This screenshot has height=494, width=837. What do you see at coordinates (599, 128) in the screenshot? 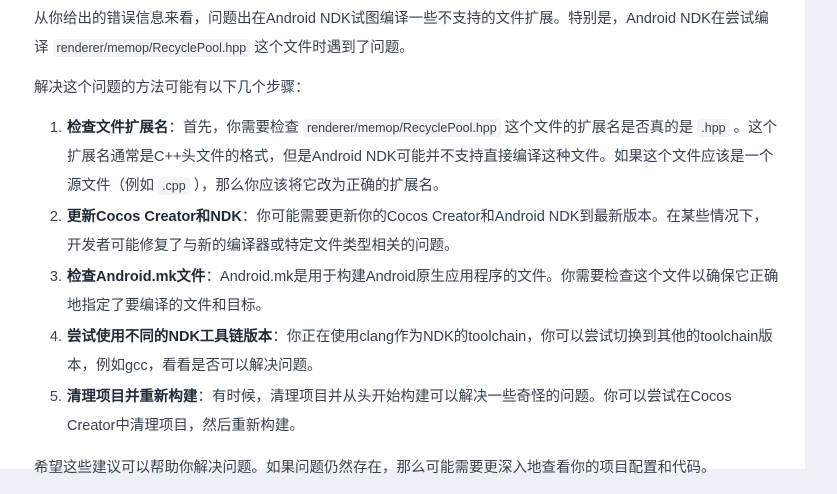
I see `step-text: 这个文件的扩展名是否真的是` at bounding box center [599, 128].